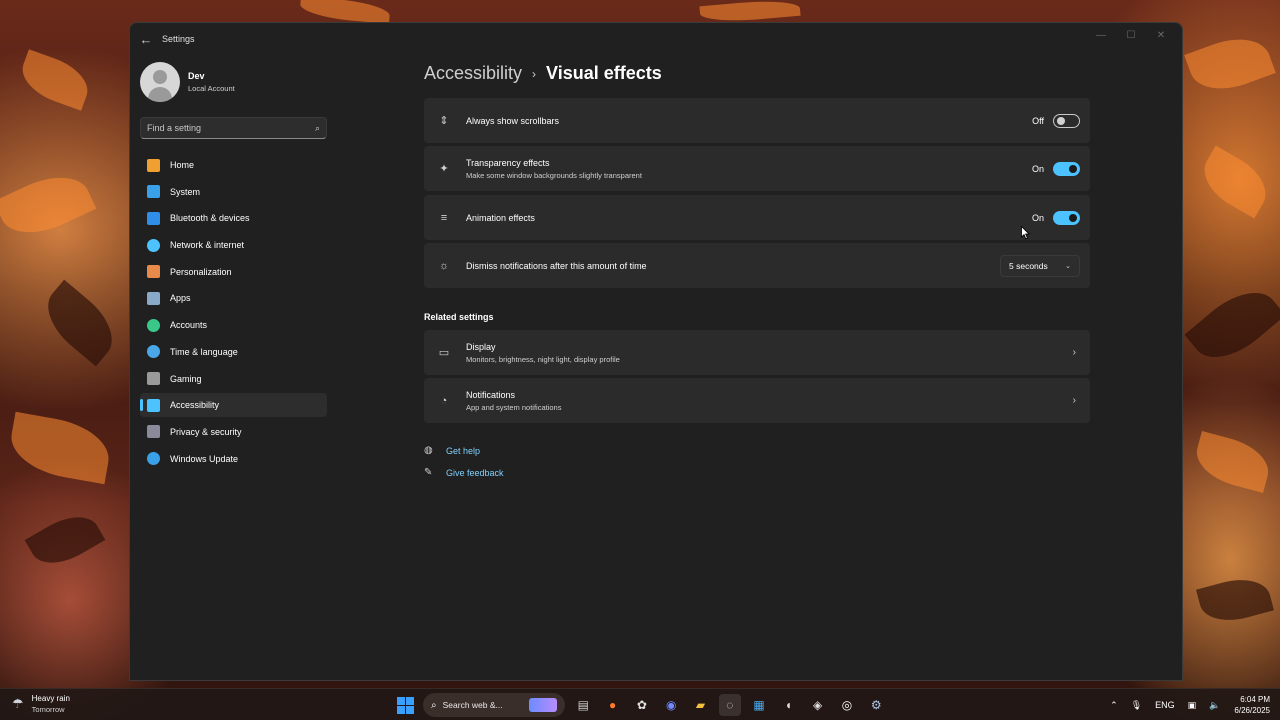 The height and width of the screenshot is (720, 1280). What do you see at coordinates (233, 379) in the screenshot?
I see `sidebar-item-gaming: Gaming` at bounding box center [233, 379].